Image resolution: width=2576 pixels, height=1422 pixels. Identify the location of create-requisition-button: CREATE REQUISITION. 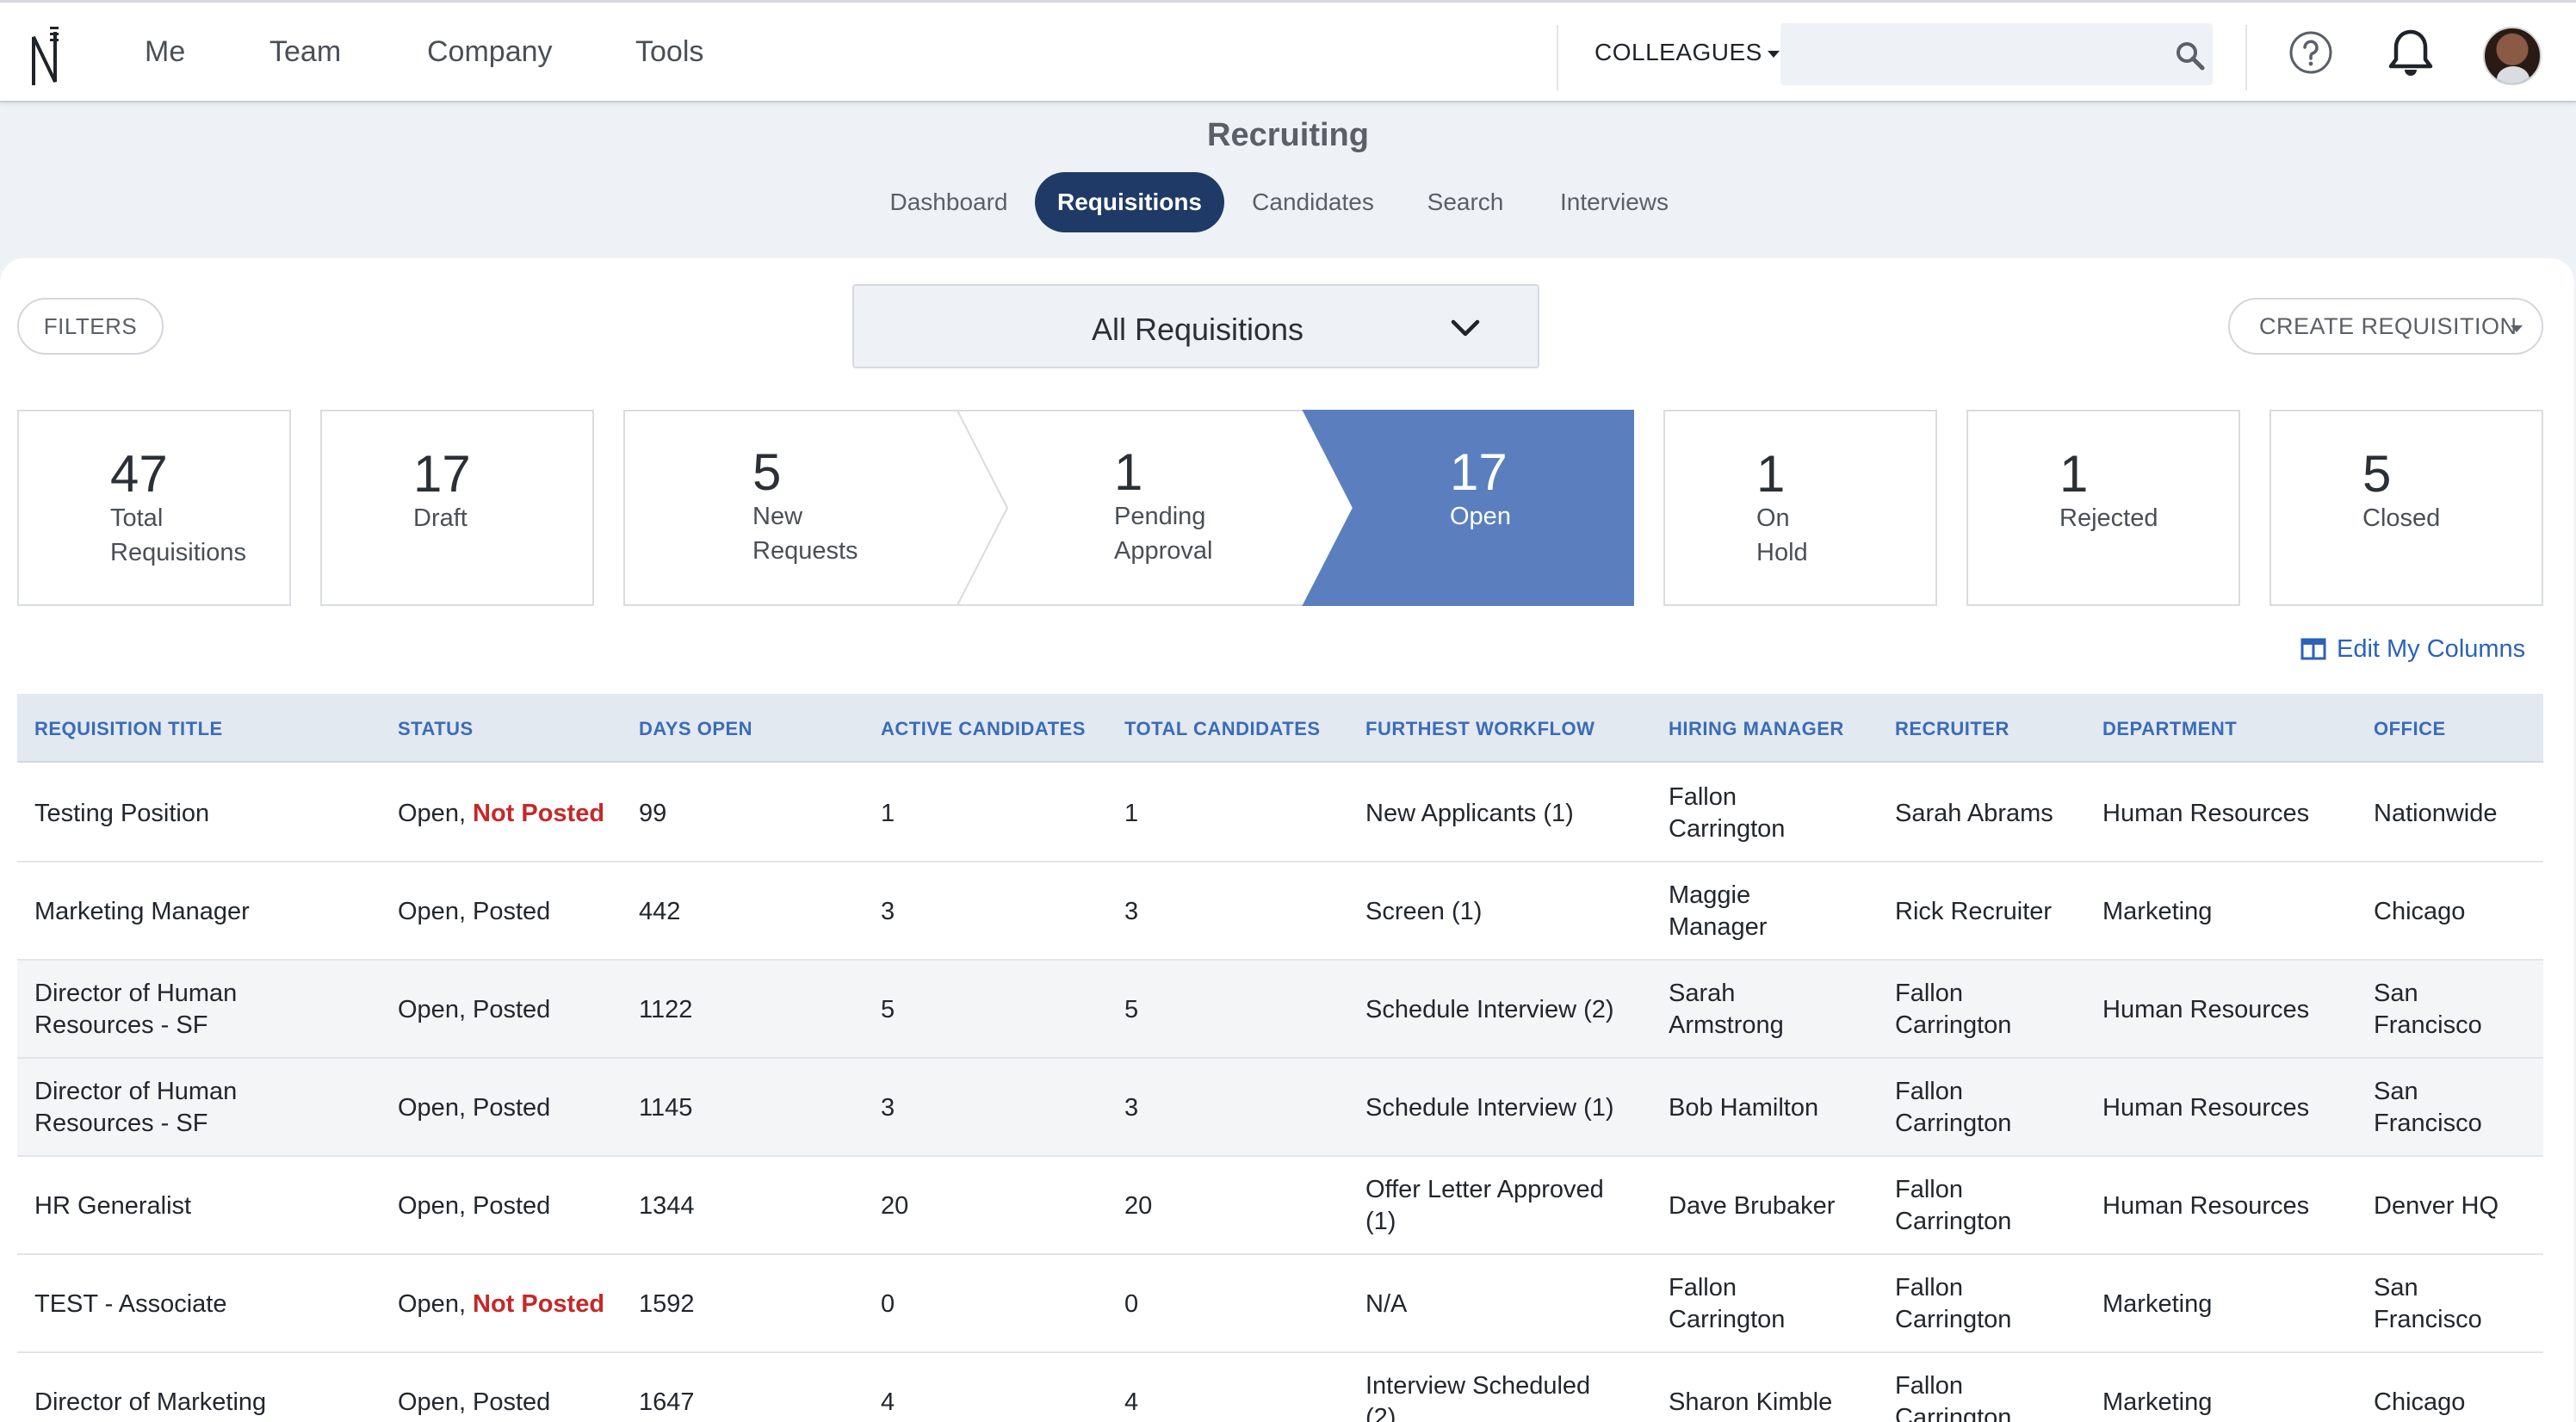
(2385, 327).